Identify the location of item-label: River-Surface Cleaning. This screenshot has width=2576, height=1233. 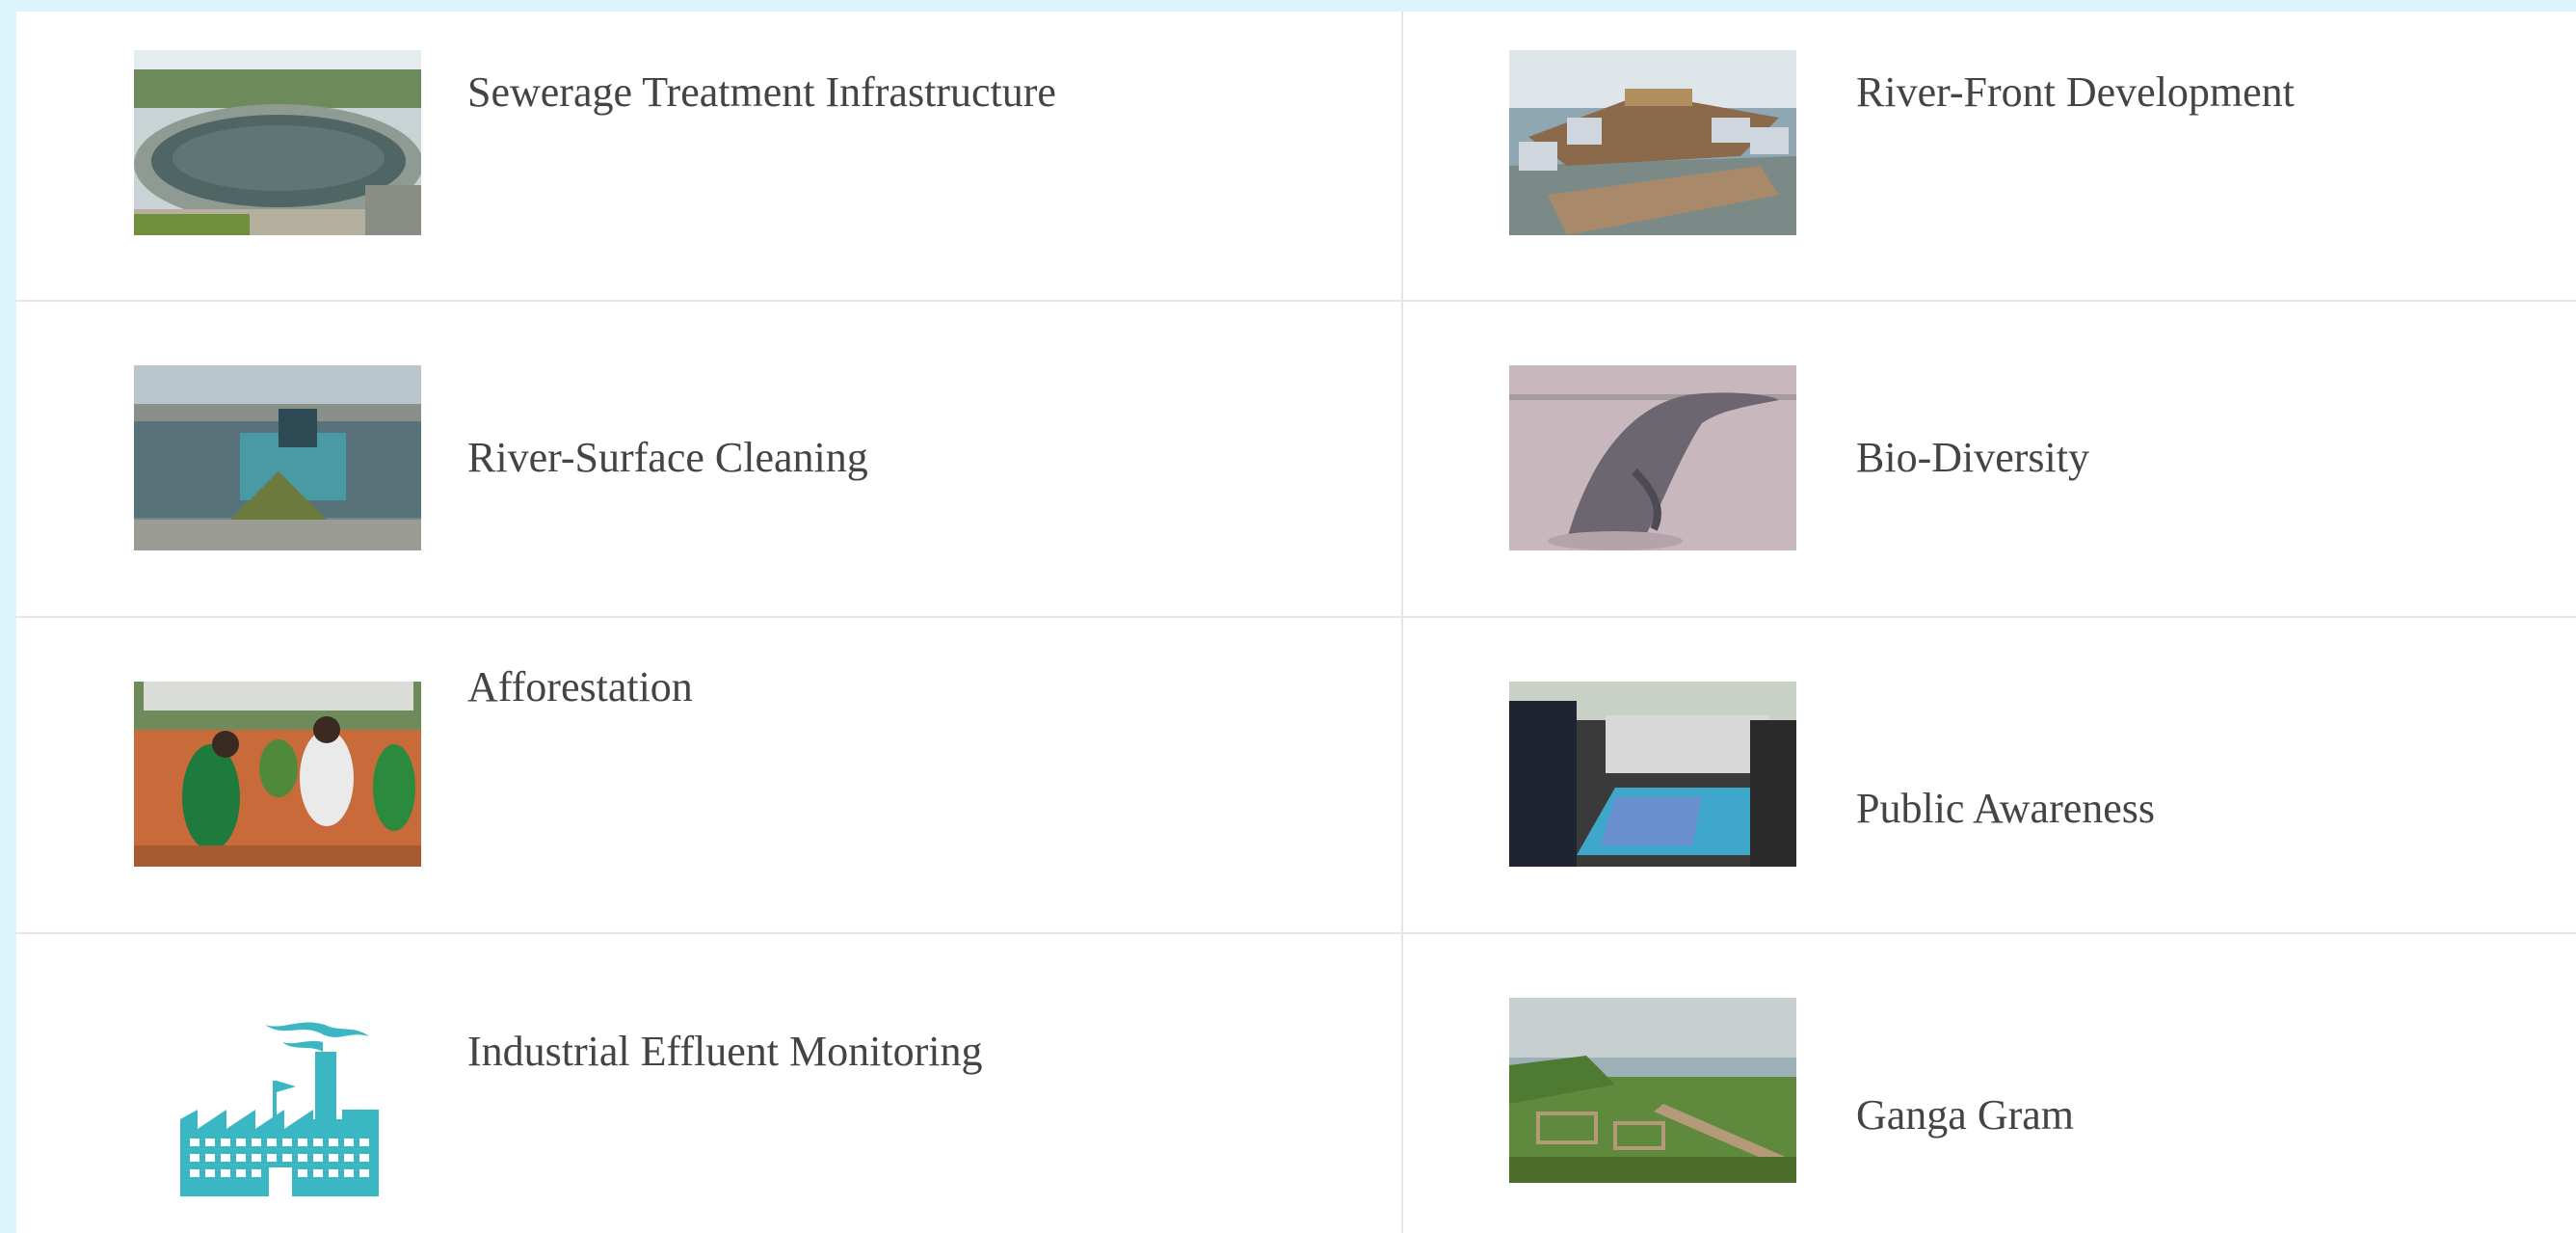
(667, 458).